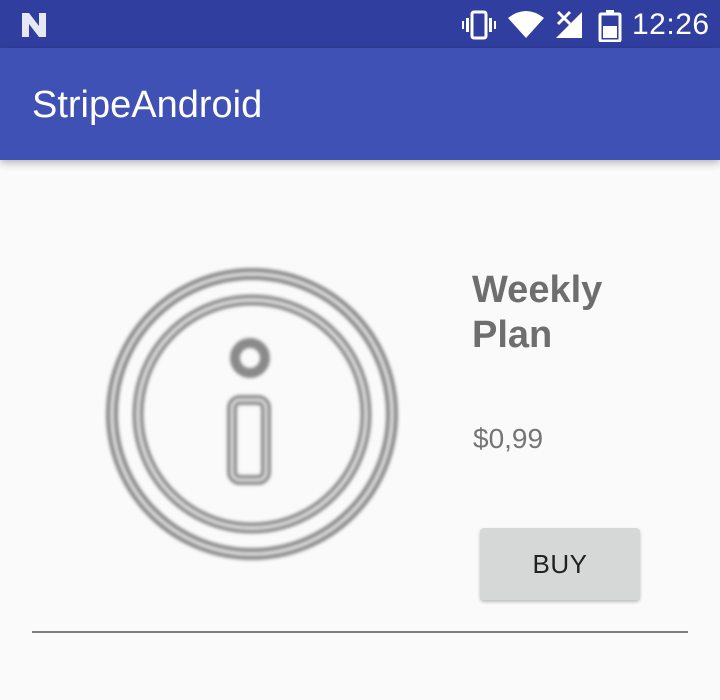  I want to click on buy-button: BUY, so click(560, 564).